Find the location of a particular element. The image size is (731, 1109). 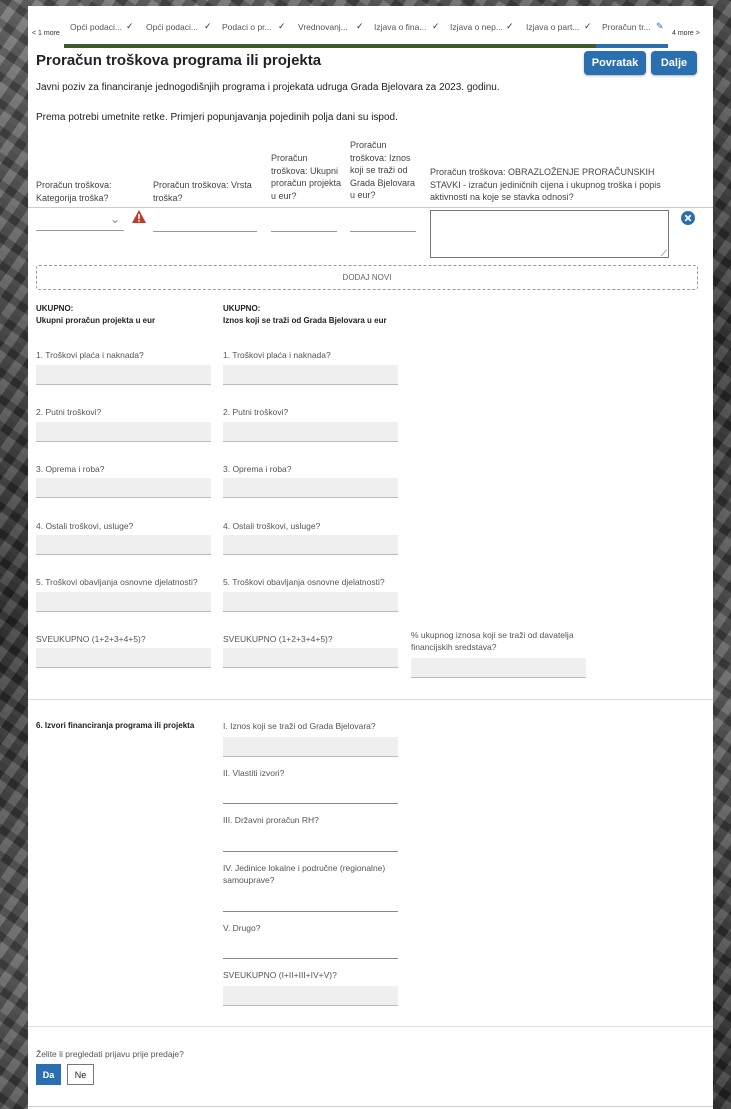

remove-row-icon is located at coordinates (688, 220).